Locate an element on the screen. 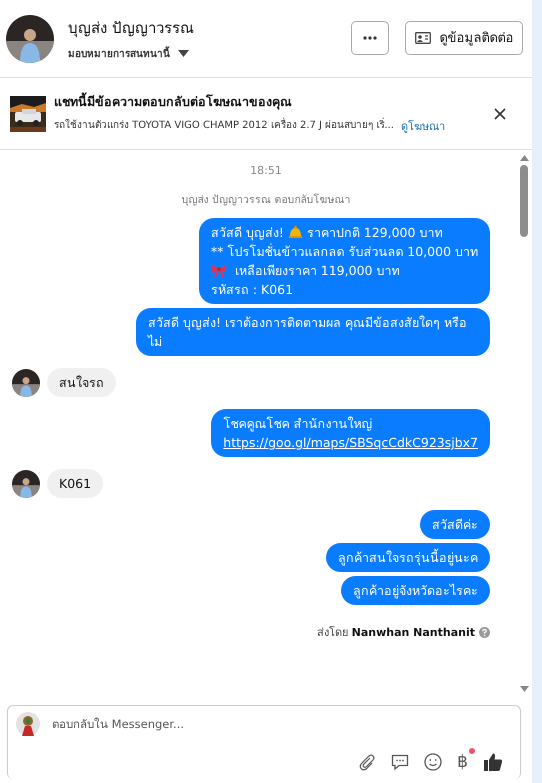  reply-field: ตอบกลับใน Messenger... ฿ is located at coordinates (264, 742).